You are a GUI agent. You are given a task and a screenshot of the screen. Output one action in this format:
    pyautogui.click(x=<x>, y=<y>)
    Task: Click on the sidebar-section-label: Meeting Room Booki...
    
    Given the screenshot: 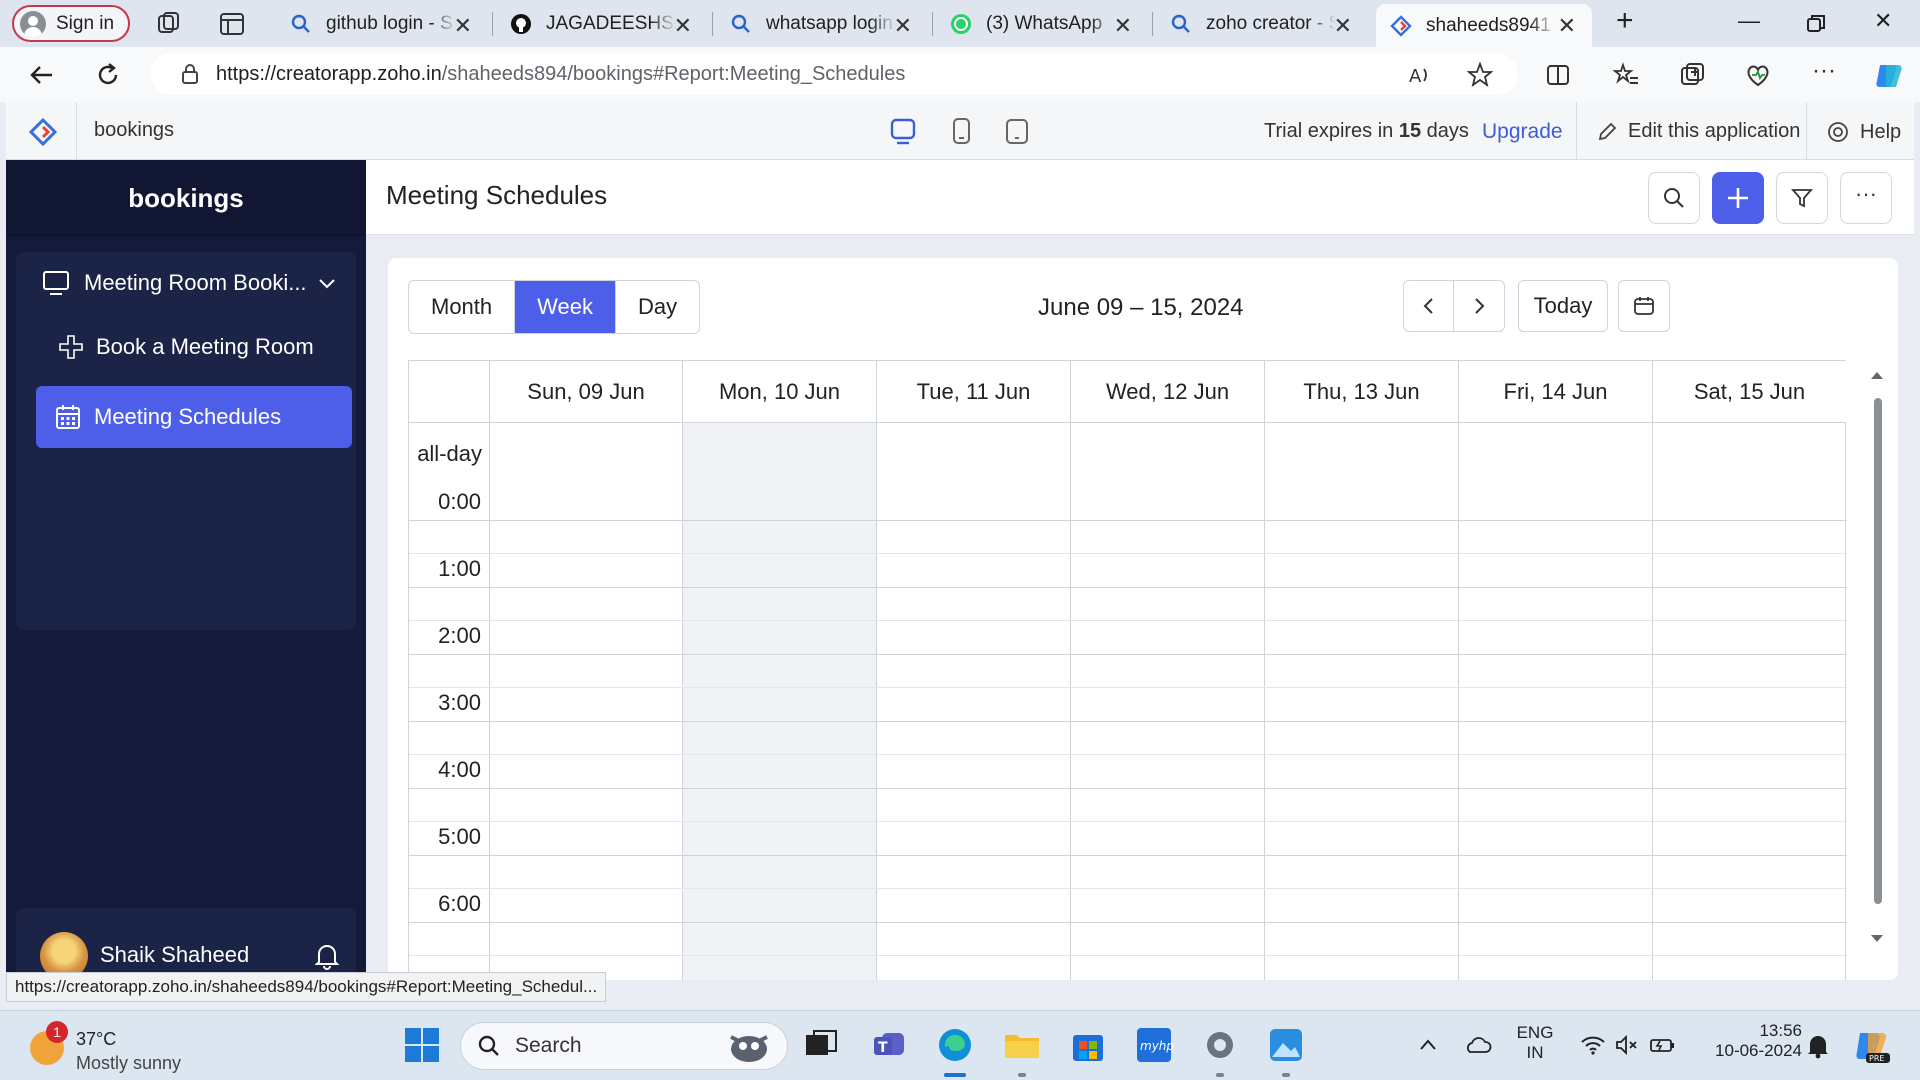 What is the action you would take?
    pyautogui.click(x=195, y=282)
    